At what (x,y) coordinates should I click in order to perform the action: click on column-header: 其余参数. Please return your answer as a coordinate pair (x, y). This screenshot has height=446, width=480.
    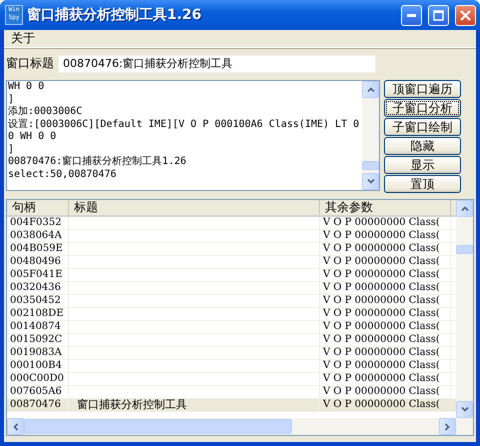
    Looking at the image, I should click on (385, 207).